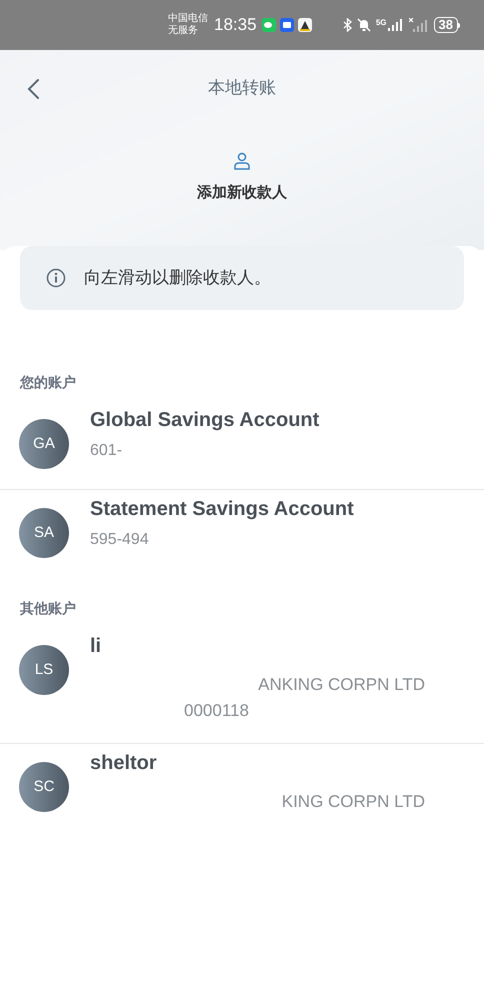 Image resolution: width=484 pixels, height=998 pixels. What do you see at coordinates (446, 25) in the screenshot?
I see `battery-indicator: 38` at bounding box center [446, 25].